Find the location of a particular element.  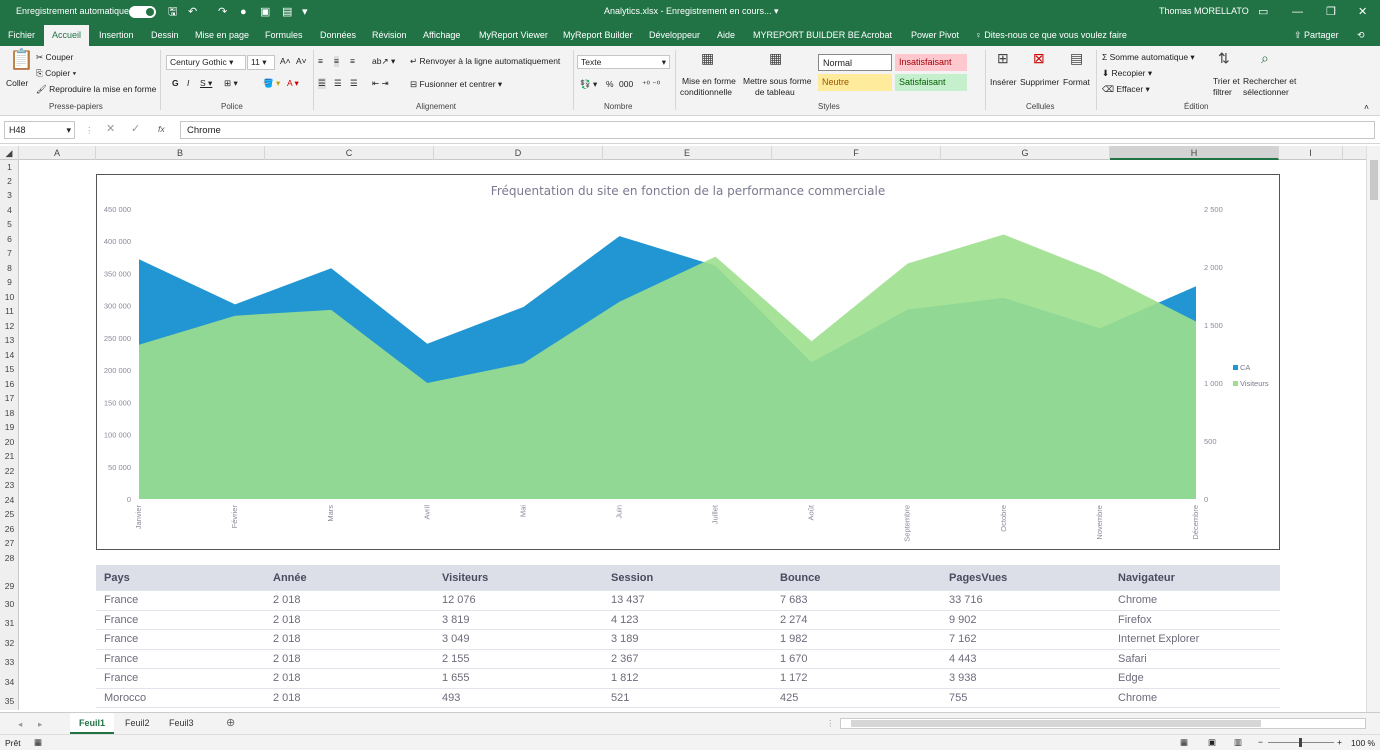

row-header: 34 is located at coordinates (9, 682).